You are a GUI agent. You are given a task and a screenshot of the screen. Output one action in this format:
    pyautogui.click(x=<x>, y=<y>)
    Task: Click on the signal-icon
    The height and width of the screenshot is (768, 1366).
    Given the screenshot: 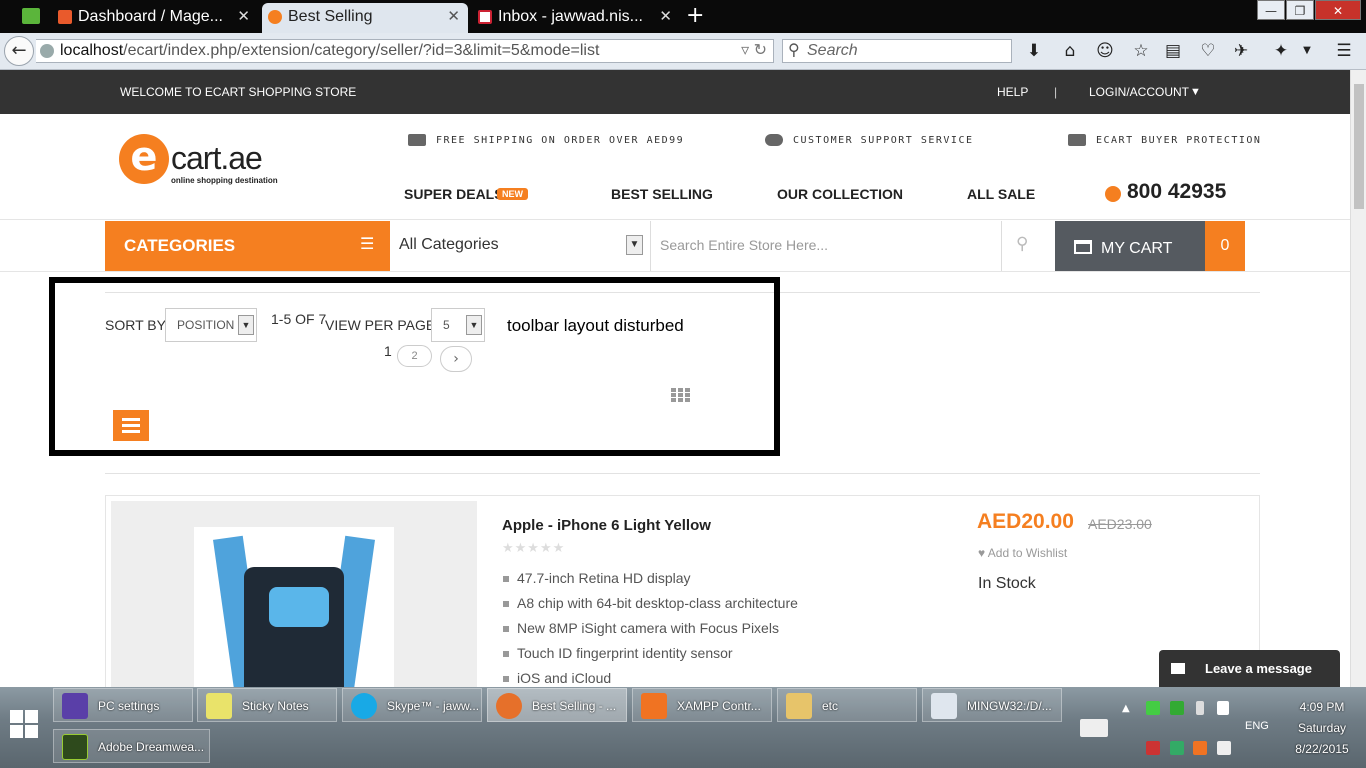 What is the action you would take?
    pyautogui.click(x=1223, y=708)
    